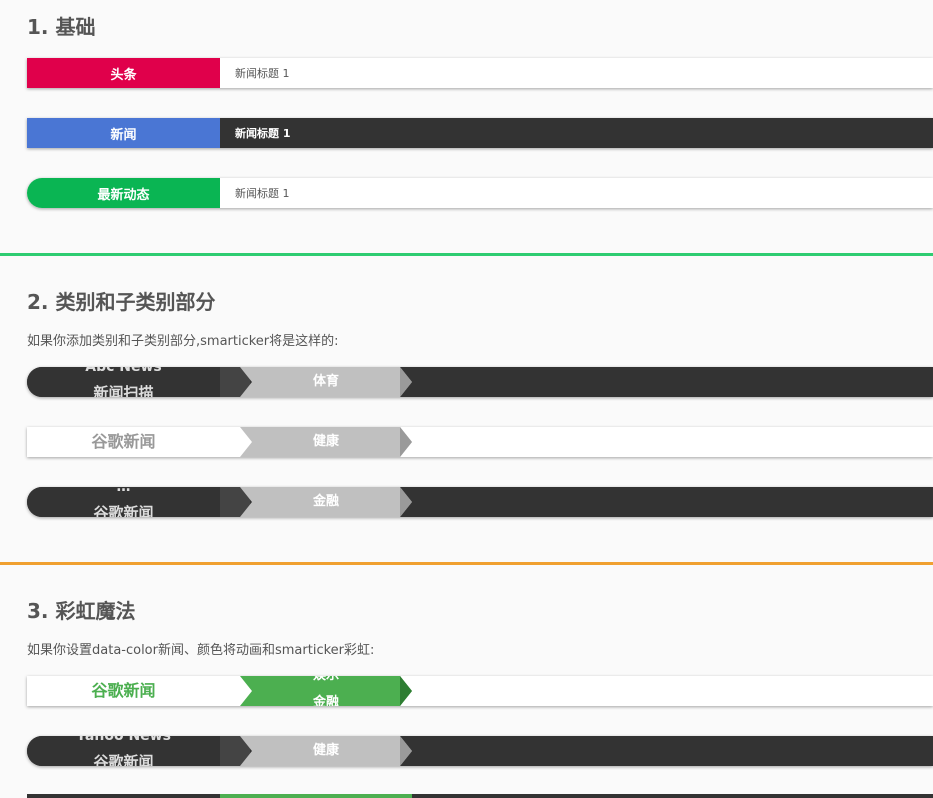 This screenshot has width=933, height=798. What do you see at coordinates (480, 796) in the screenshot?
I see `ticker-partial-bottom` at bounding box center [480, 796].